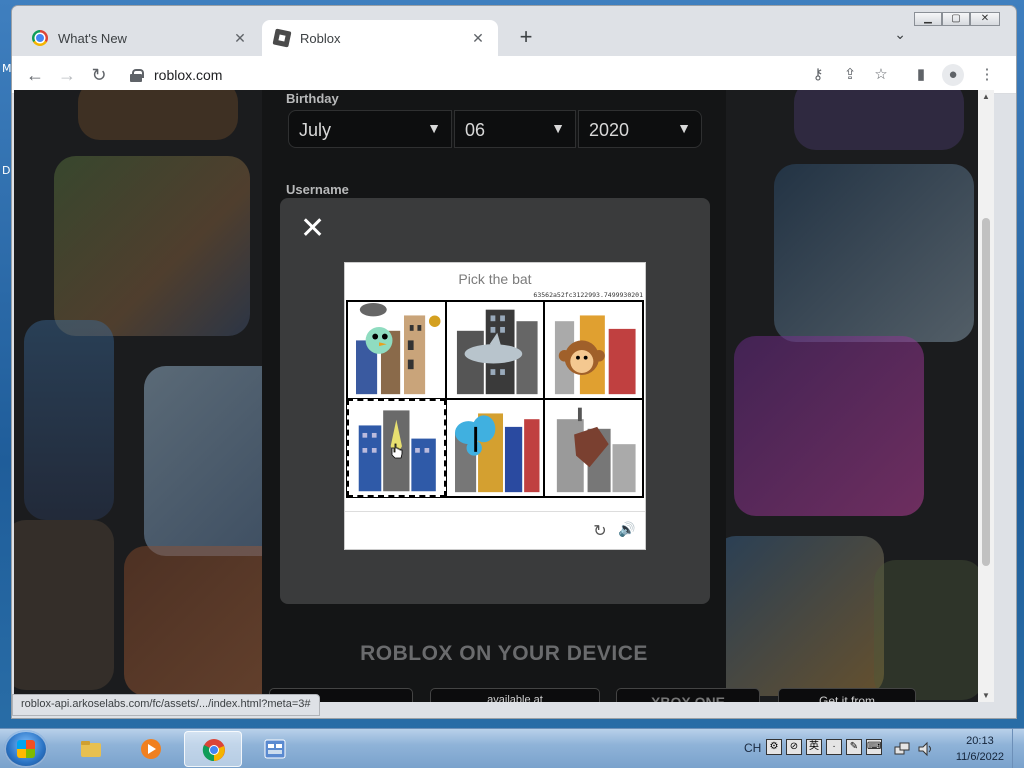  I want to click on taskbar-control-panel, so click(275, 749).